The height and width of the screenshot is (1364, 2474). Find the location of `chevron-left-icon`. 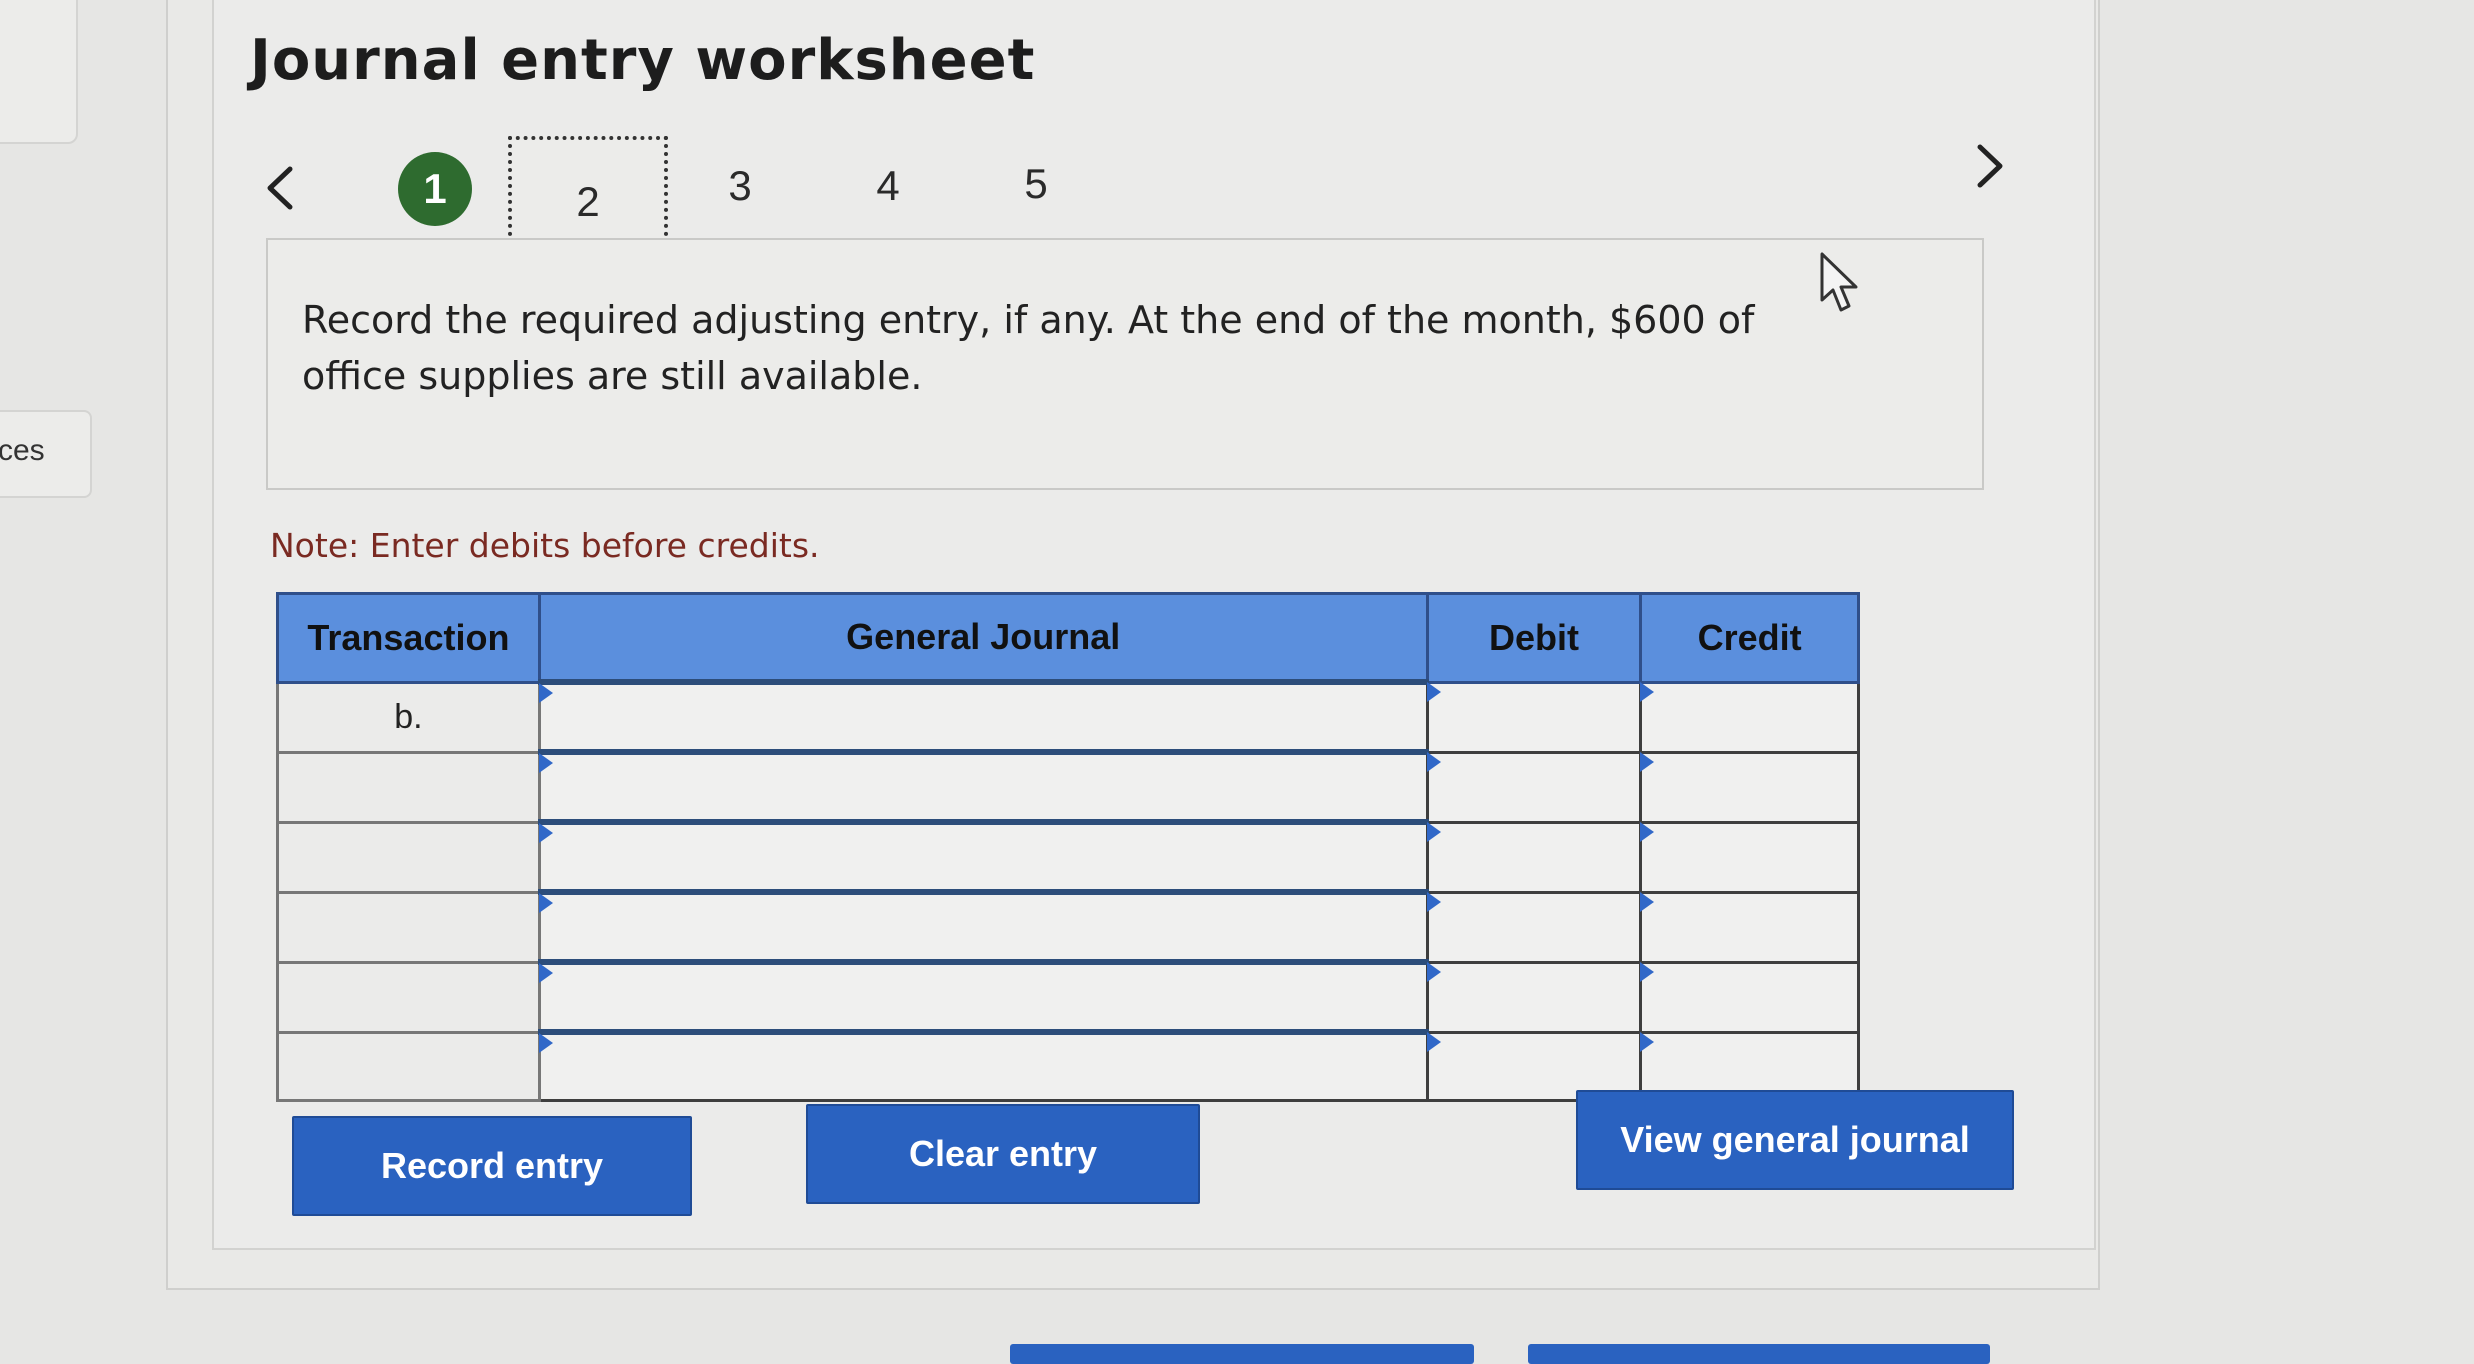

chevron-left-icon is located at coordinates (280, 188).